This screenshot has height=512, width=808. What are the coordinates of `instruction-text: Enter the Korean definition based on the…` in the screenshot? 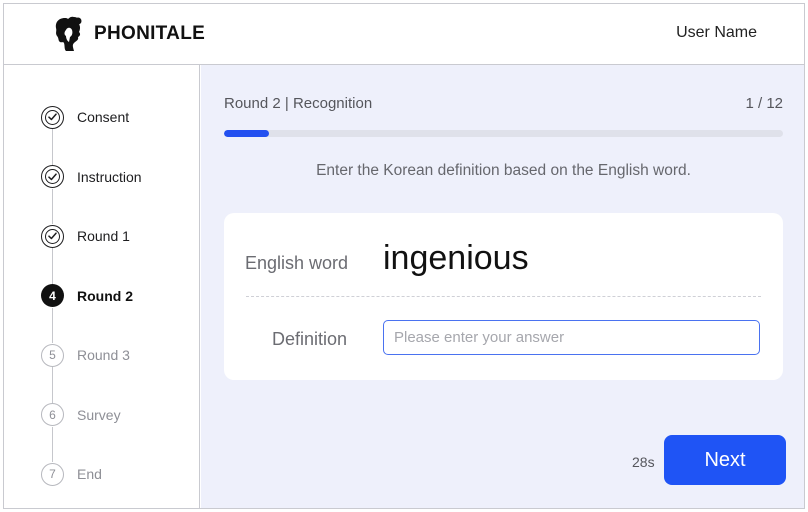 It's located at (503, 170).